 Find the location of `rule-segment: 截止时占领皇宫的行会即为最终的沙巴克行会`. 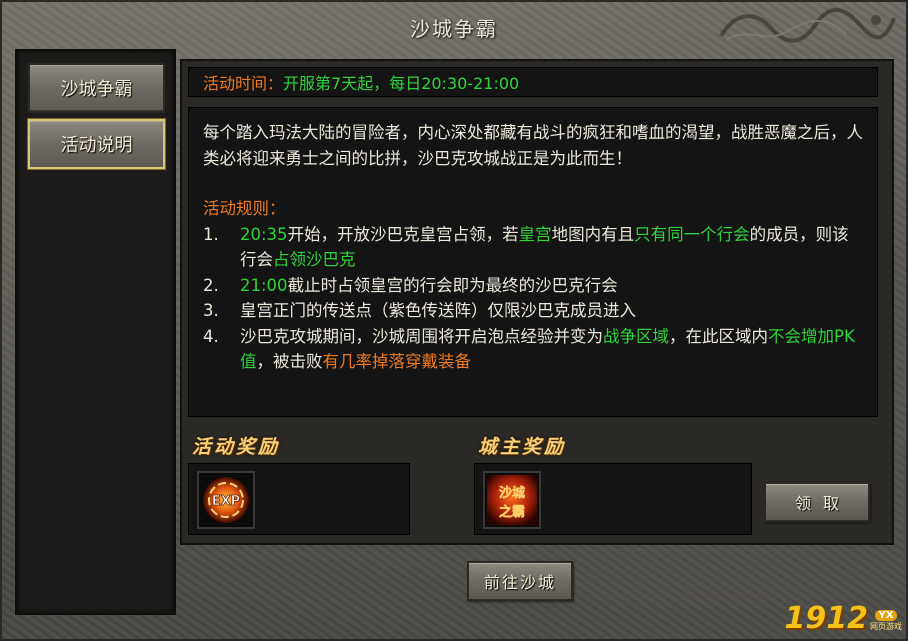

rule-segment: 截止时占领皇宫的行会即为最终的沙巴克行会 is located at coordinates (452, 285).